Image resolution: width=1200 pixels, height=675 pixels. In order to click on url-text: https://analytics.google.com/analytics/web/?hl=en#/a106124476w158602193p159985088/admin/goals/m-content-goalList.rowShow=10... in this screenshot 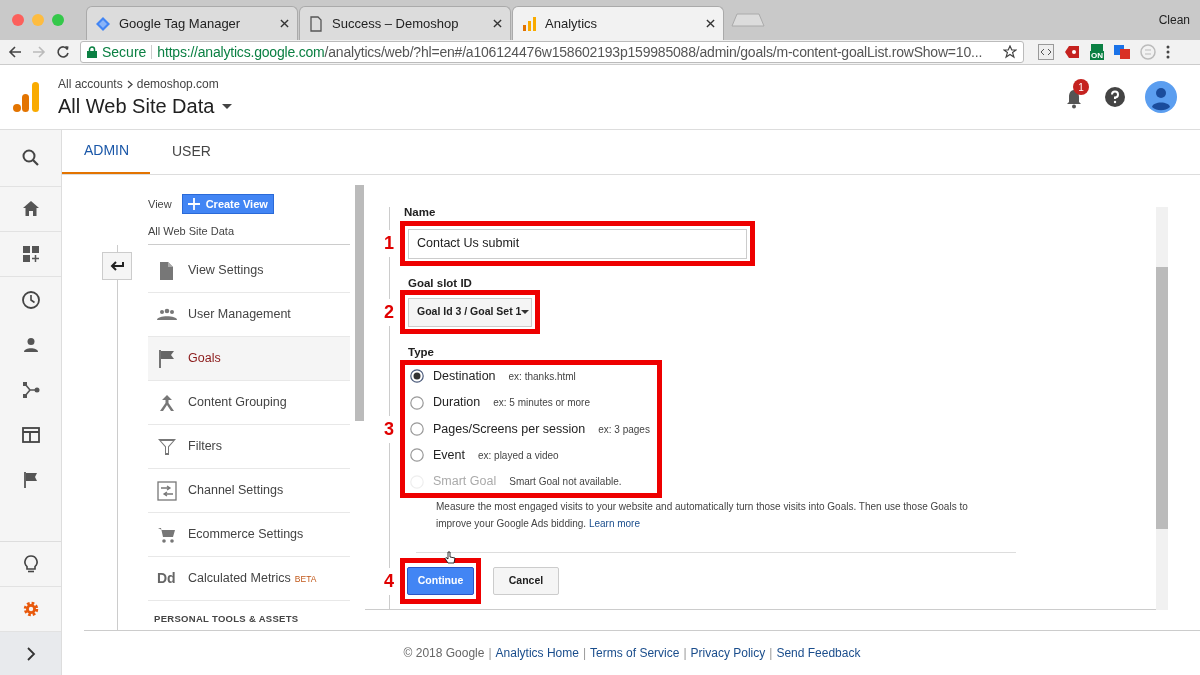, I will do `click(570, 52)`.